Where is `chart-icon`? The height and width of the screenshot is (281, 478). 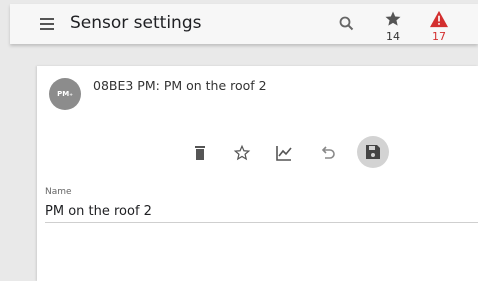 chart-icon is located at coordinates (284, 153).